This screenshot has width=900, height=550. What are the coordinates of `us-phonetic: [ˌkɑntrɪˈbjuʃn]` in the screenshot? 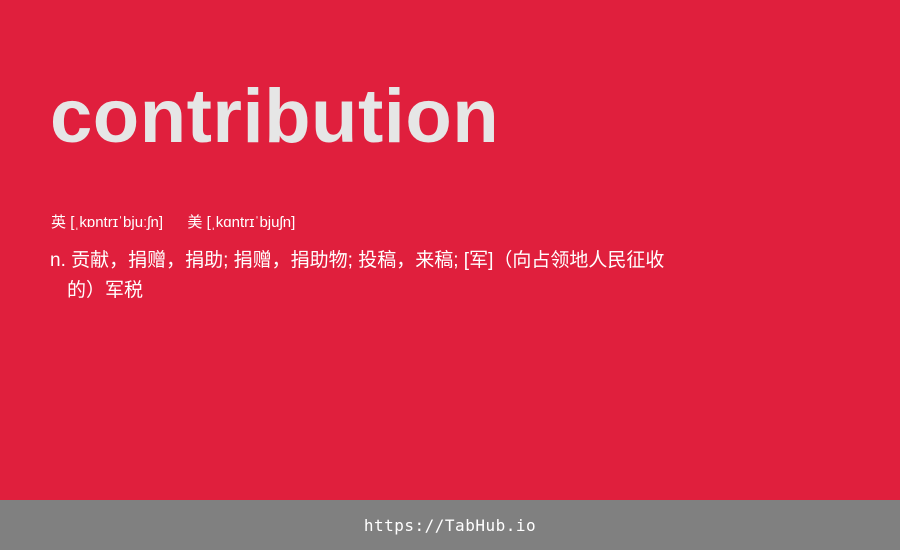 It's located at (251, 222).